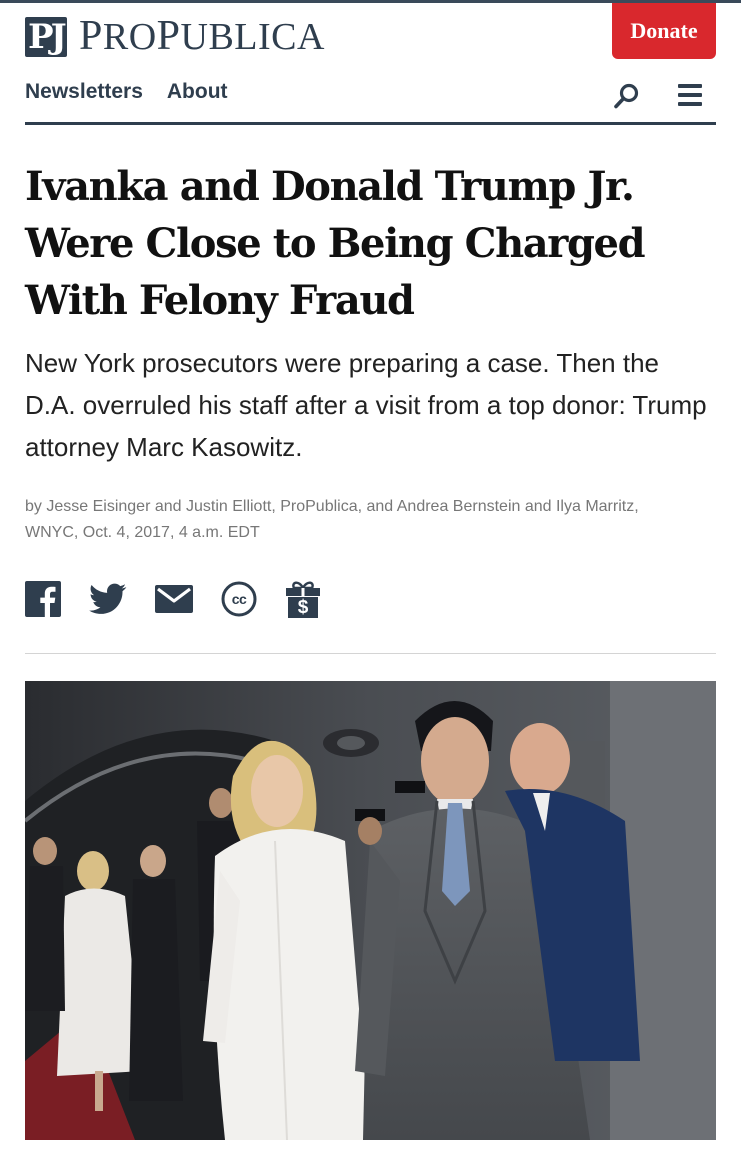  I want to click on donate-gift-icon: $, so click(303, 601).